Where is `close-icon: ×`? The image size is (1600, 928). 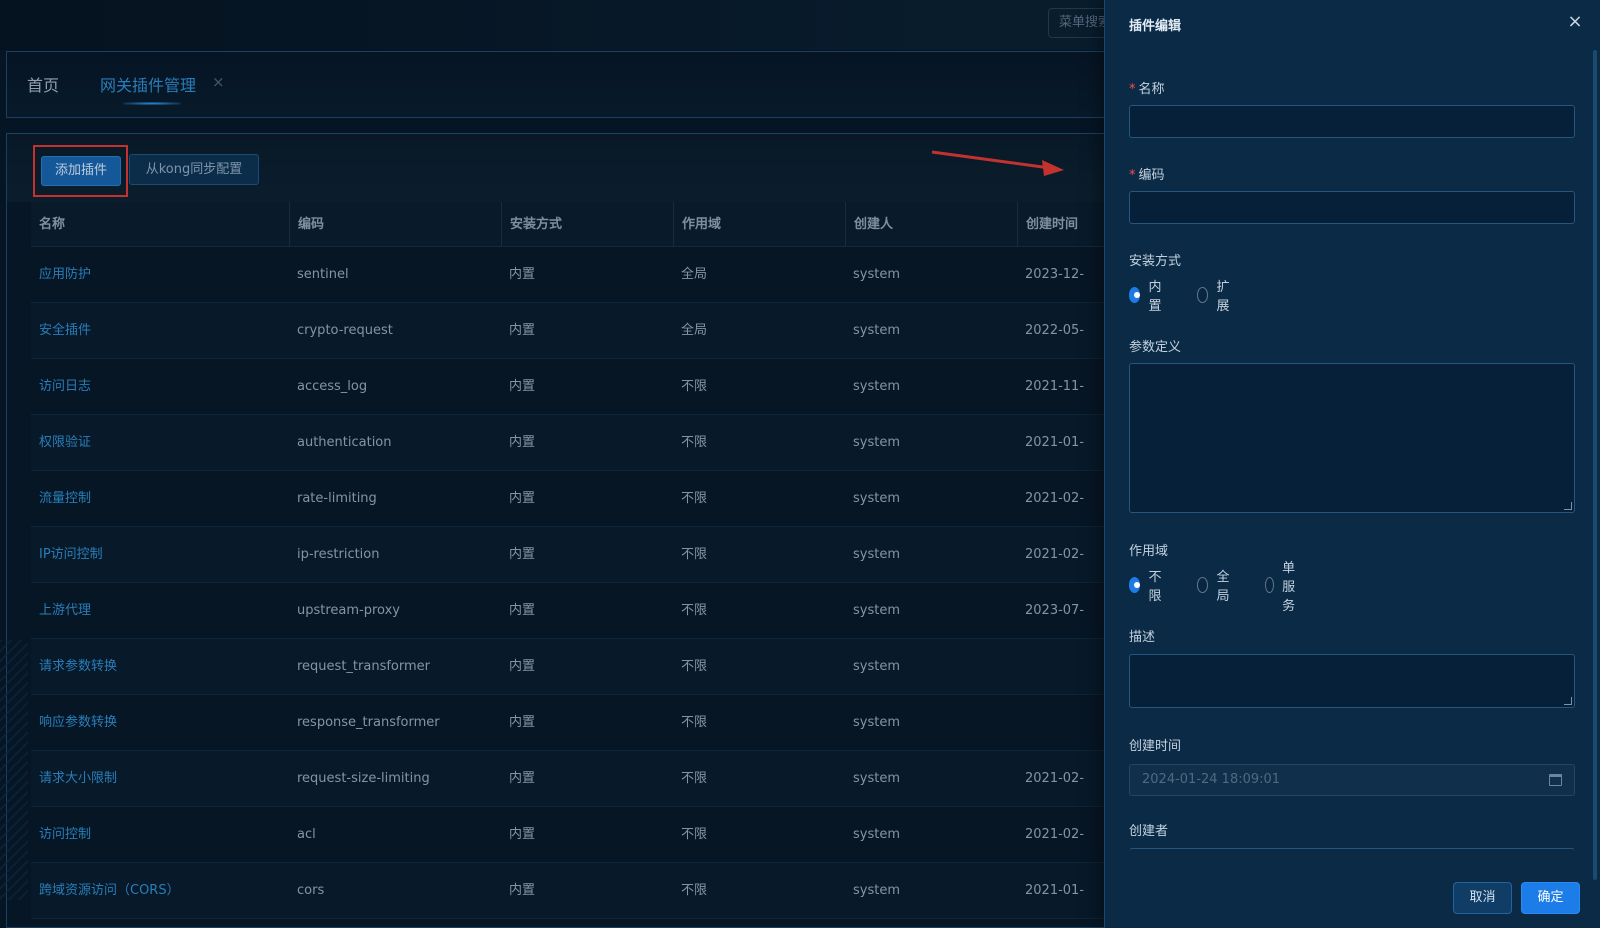
close-icon: × is located at coordinates (1575, 22).